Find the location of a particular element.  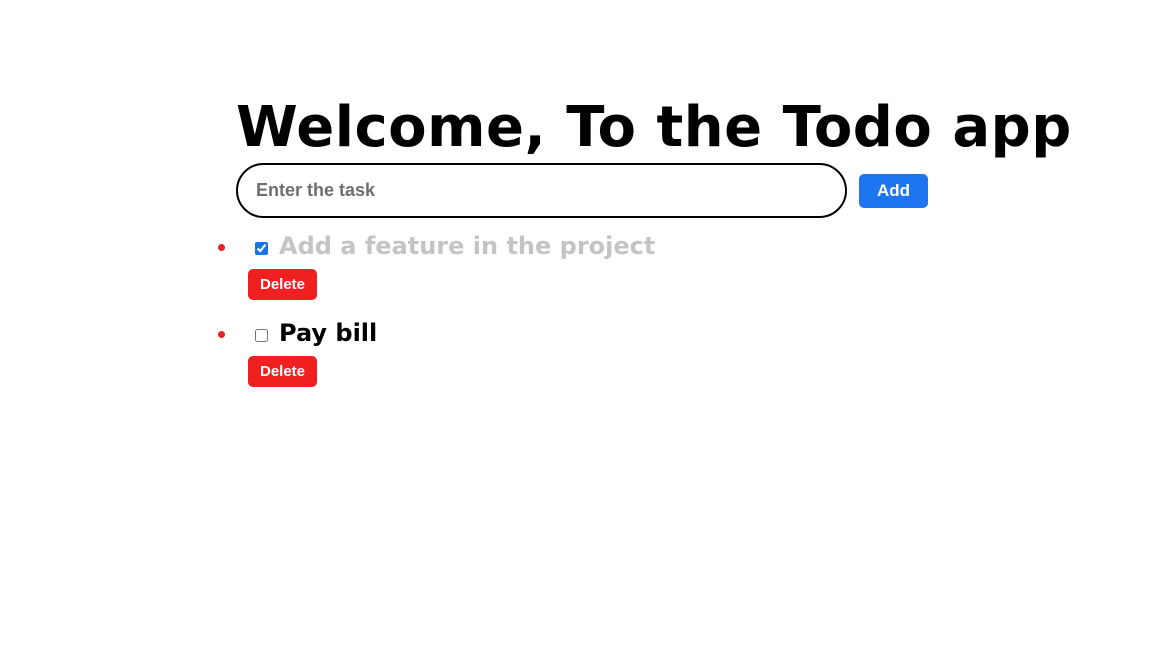

task-input is located at coordinates (541, 190).